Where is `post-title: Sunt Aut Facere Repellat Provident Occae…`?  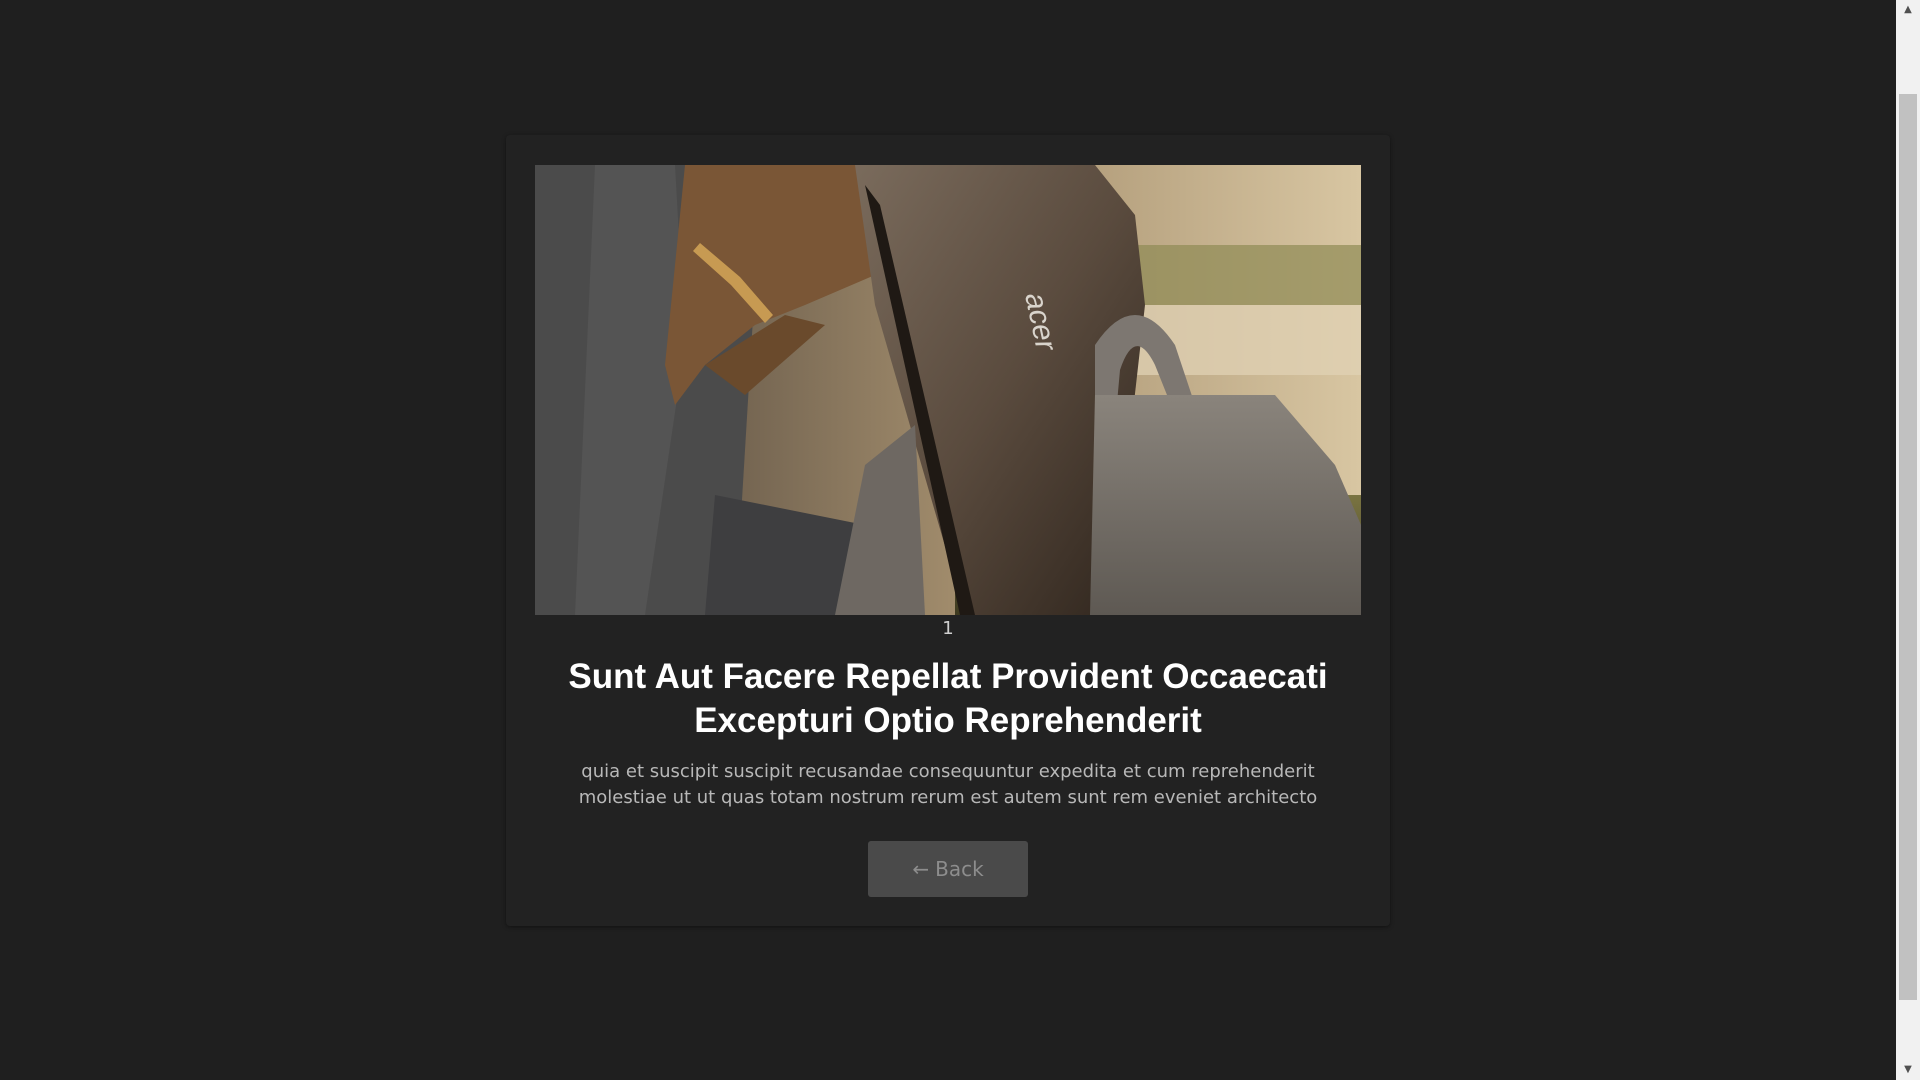
post-title: Sunt Aut Facere Repellat Provident Occae… is located at coordinates (948, 698).